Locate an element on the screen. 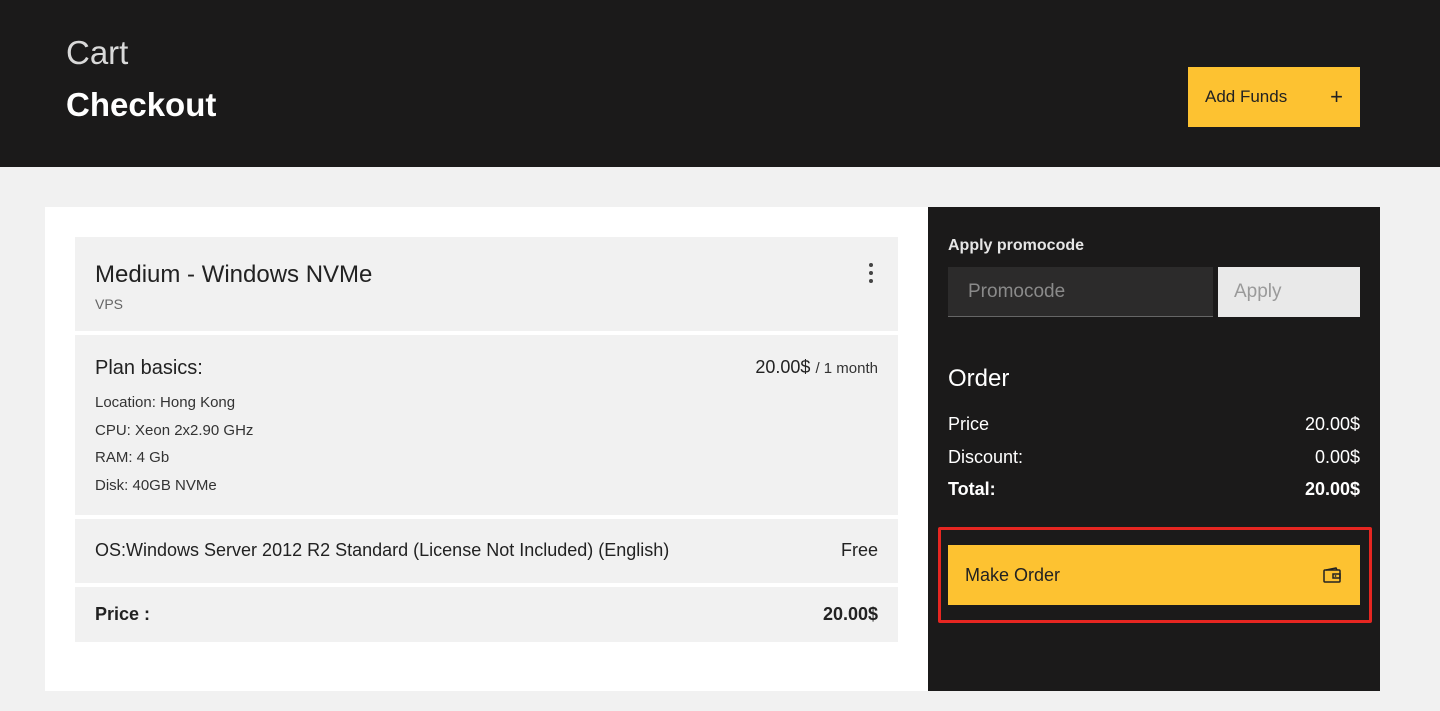 This screenshot has height=711, width=1440. plan-title: Plan basics: is located at coordinates (149, 368).